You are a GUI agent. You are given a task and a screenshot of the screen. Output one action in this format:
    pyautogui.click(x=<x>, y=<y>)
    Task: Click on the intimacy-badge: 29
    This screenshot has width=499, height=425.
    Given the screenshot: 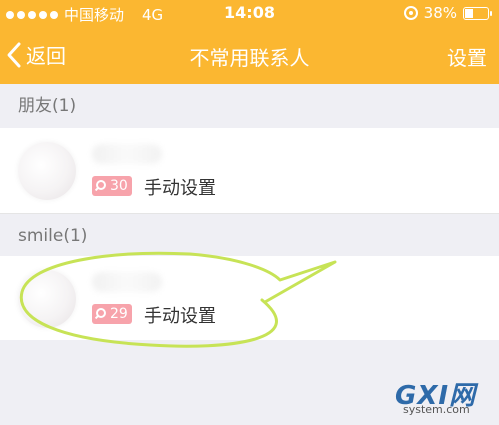 What is the action you would take?
    pyautogui.click(x=112, y=314)
    